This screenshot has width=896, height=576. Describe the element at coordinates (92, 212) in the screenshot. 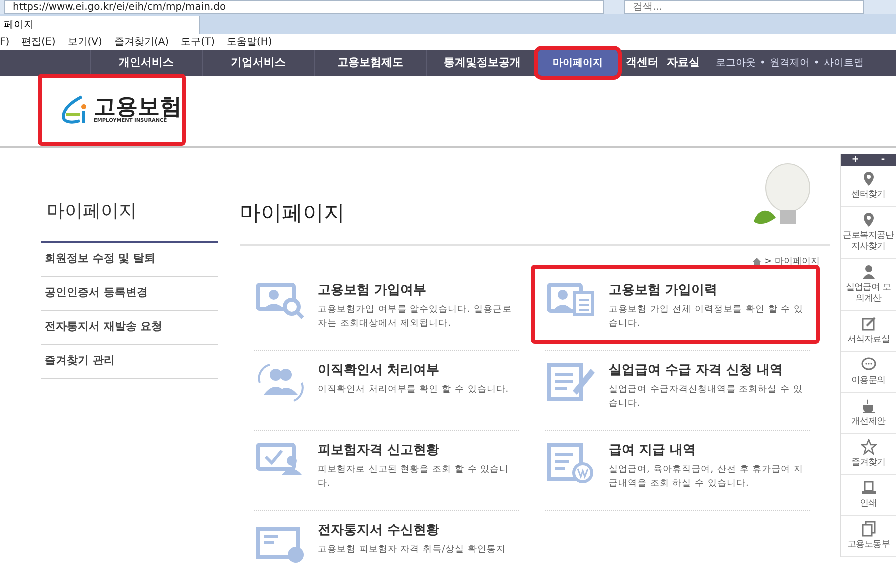

I see `sidebar-title: 마이페이지` at that location.